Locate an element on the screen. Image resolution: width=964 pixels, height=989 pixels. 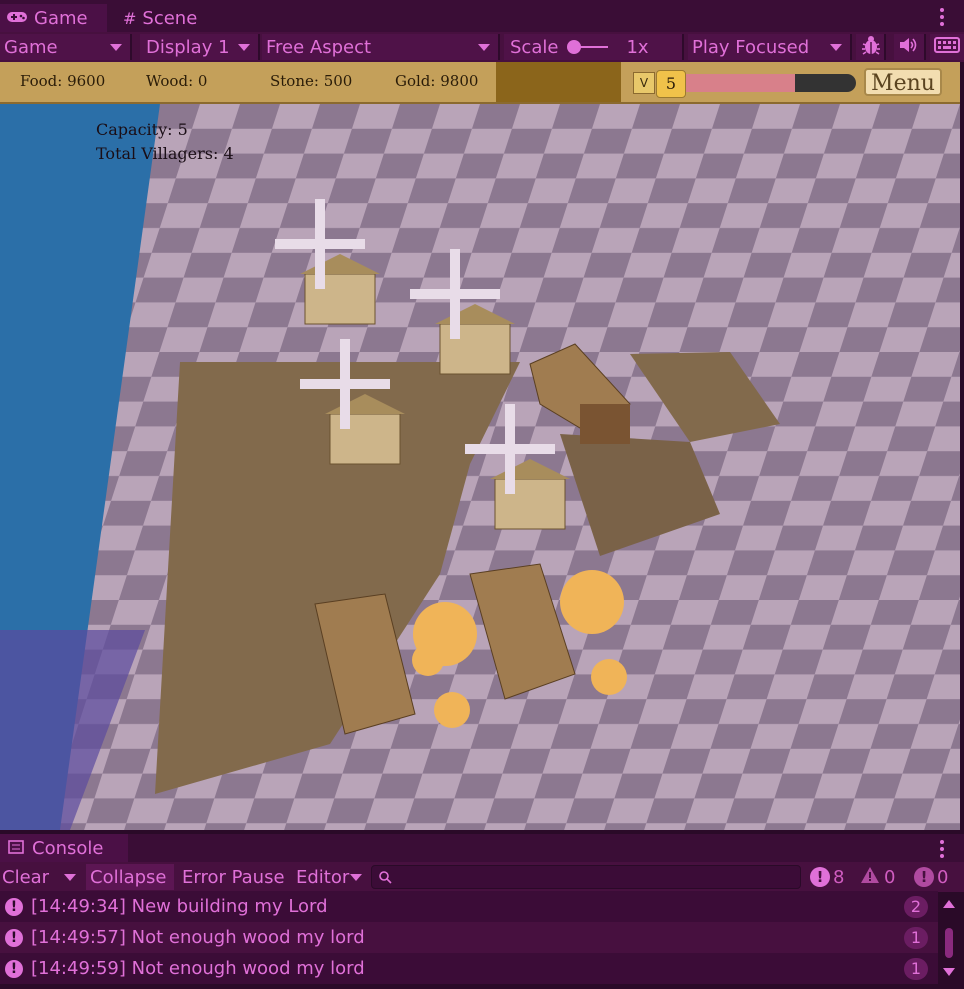
aspect-label: Free Aspect is located at coordinates (319, 47).